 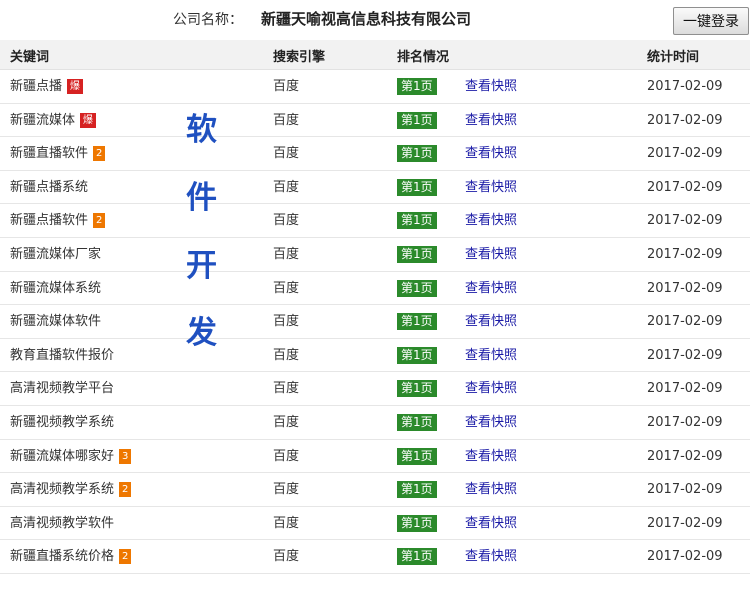 What do you see at coordinates (711, 21) in the screenshot?
I see `one-click-login-button: 一键登录` at bounding box center [711, 21].